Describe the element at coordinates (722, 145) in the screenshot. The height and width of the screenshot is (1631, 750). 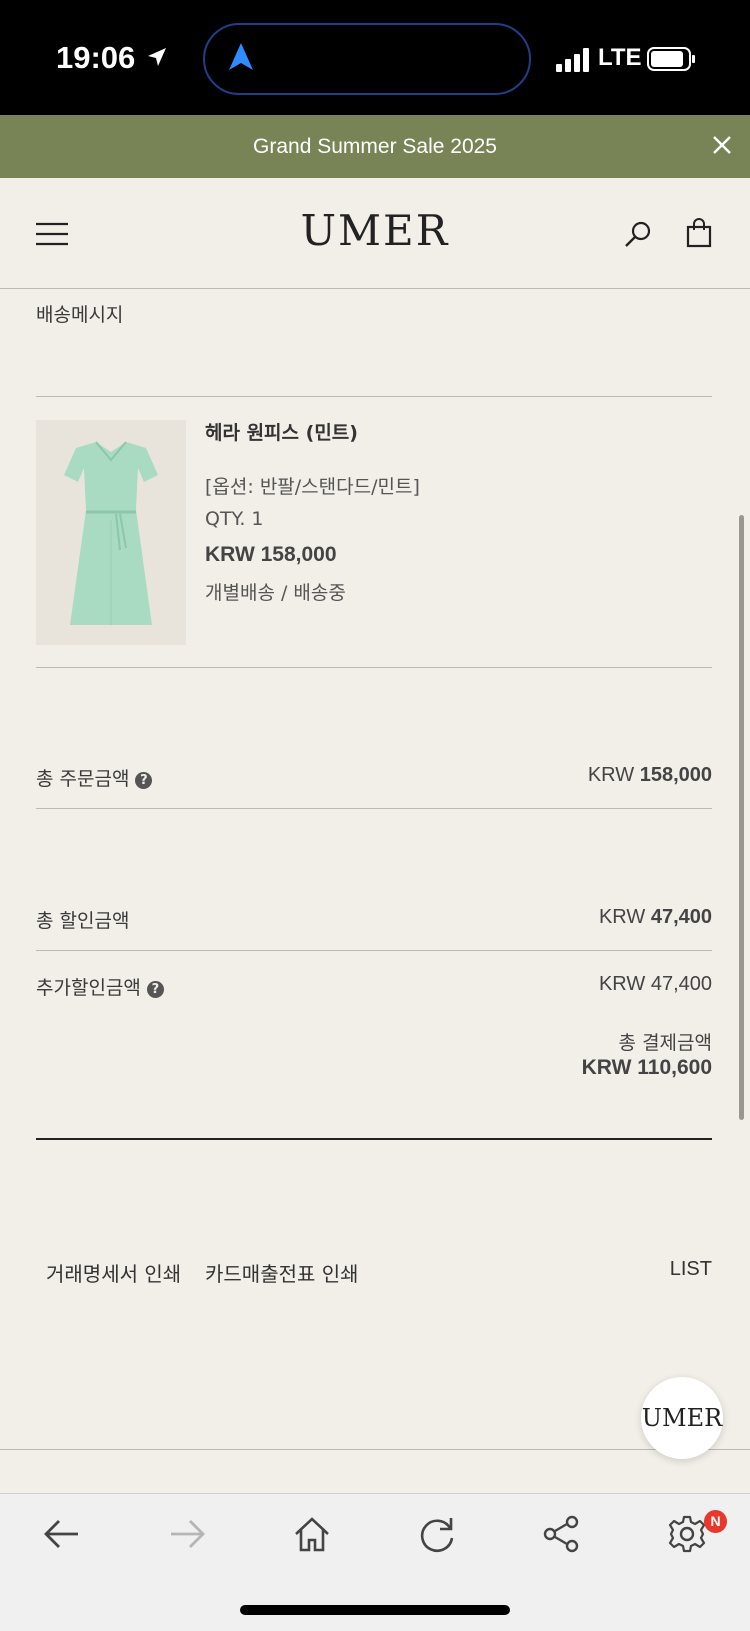
I see `close-icon` at that location.